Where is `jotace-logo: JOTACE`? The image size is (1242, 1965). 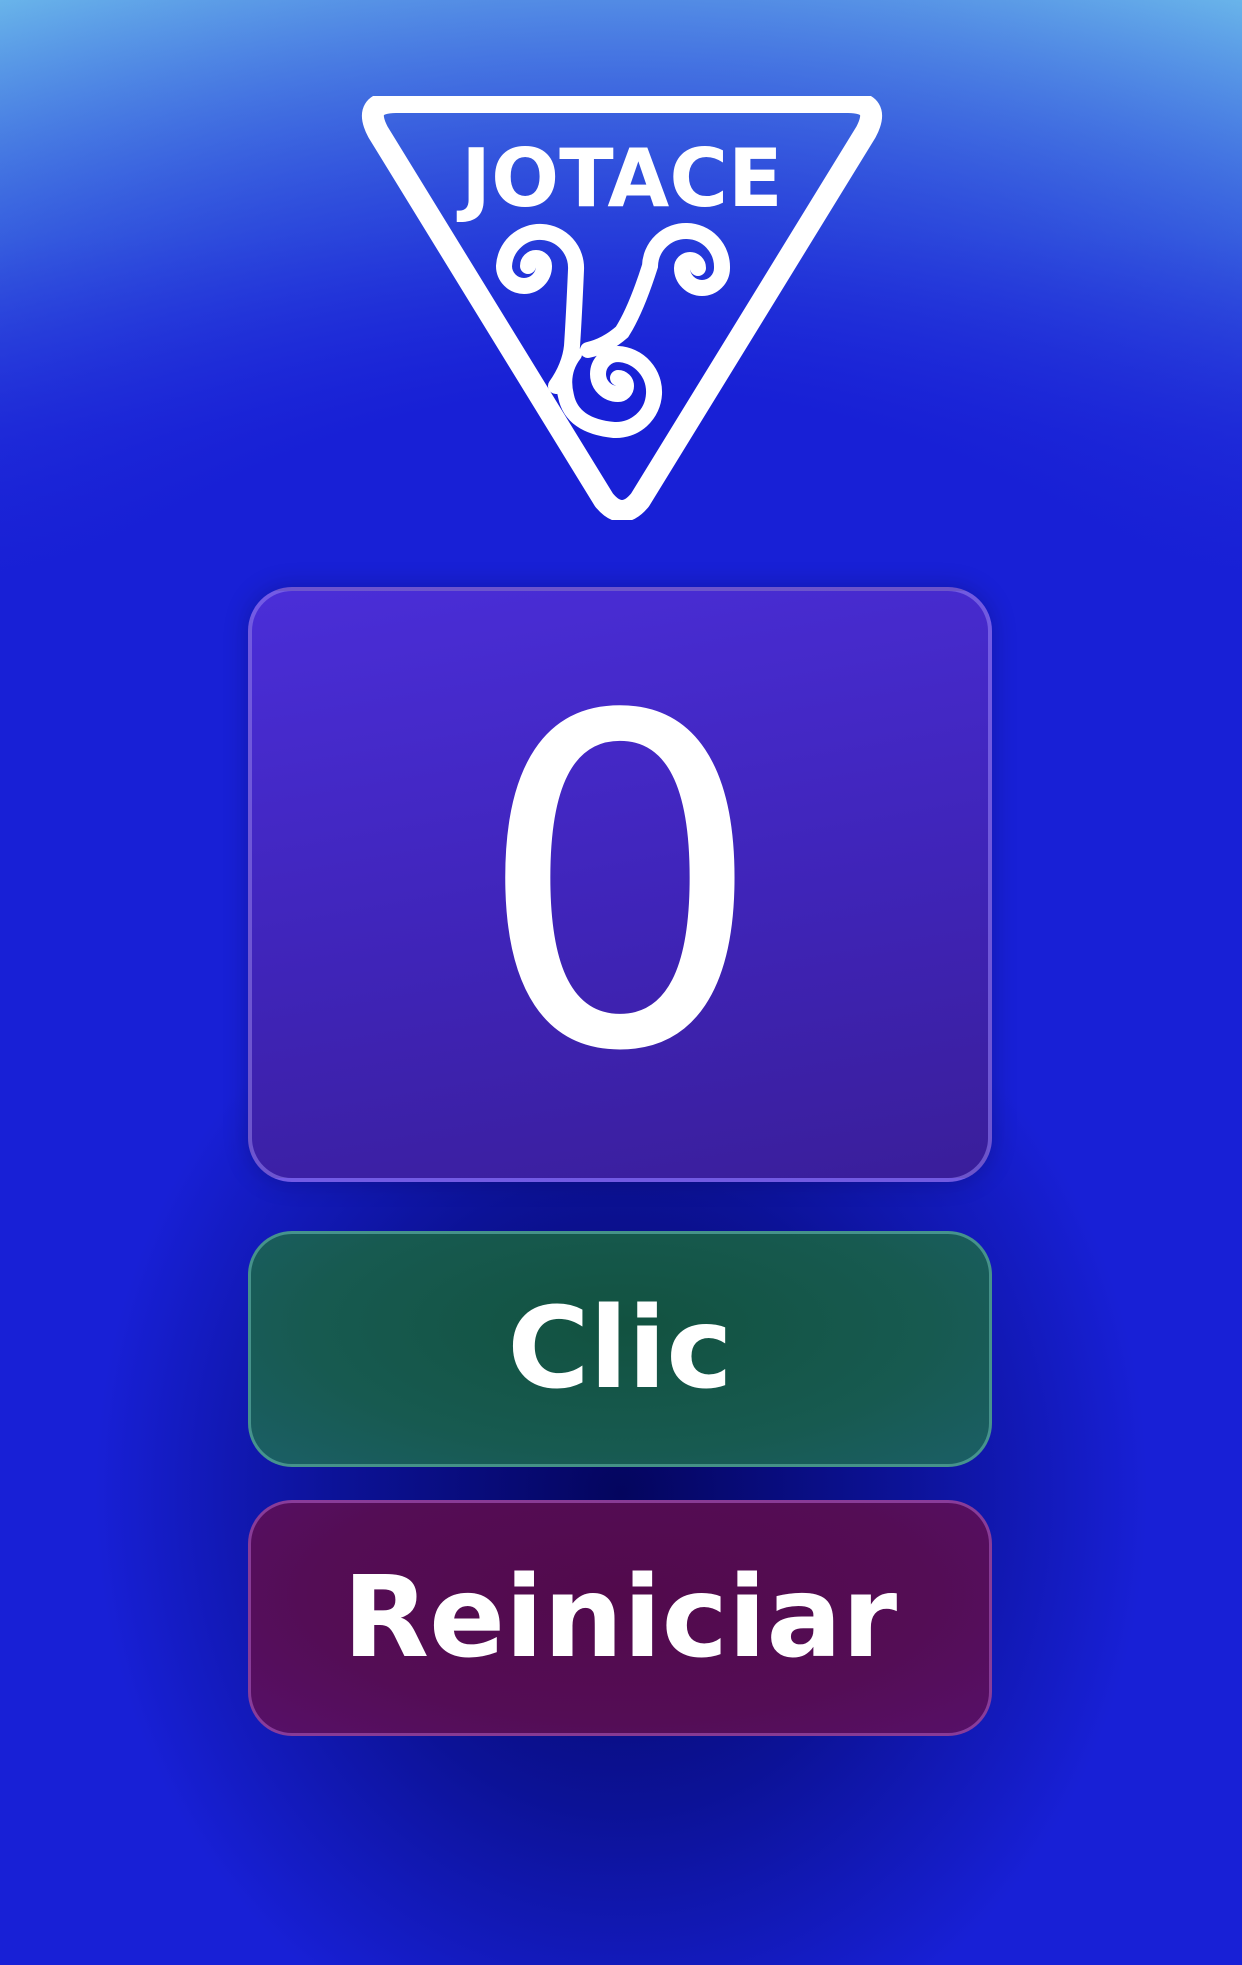
jotace-logo: JOTACE is located at coordinates (622, 308).